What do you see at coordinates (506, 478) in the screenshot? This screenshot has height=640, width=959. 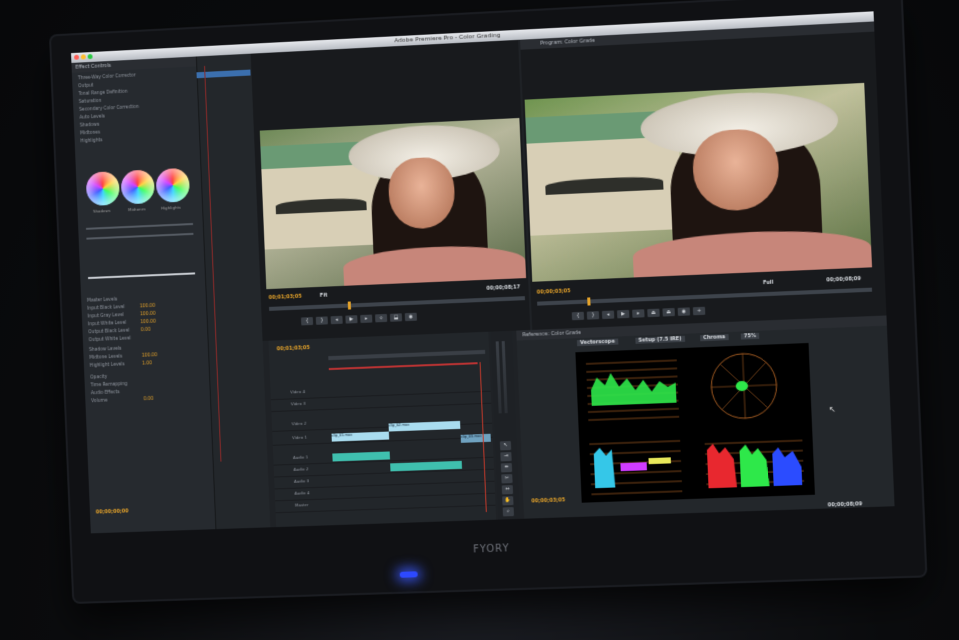 I see `razor-tool-icon: ✂` at bounding box center [506, 478].